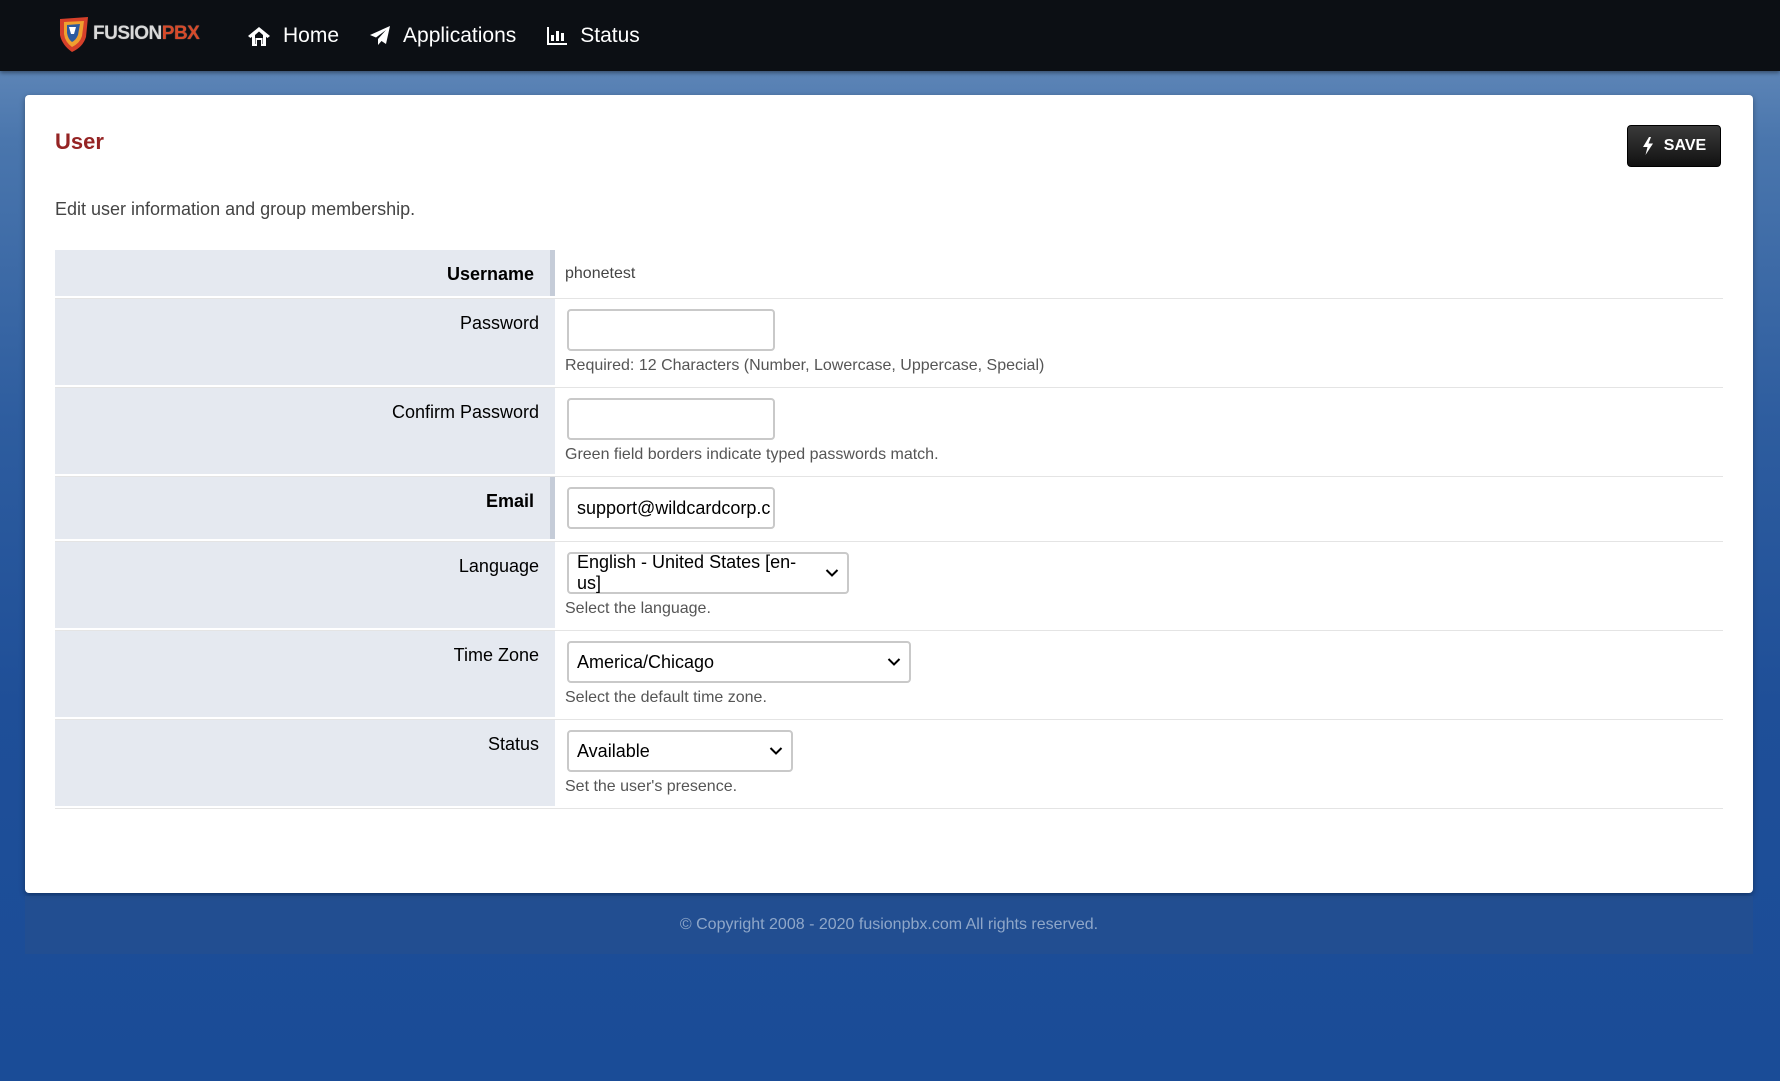  I want to click on logo-shield-icon, so click(74, 34).